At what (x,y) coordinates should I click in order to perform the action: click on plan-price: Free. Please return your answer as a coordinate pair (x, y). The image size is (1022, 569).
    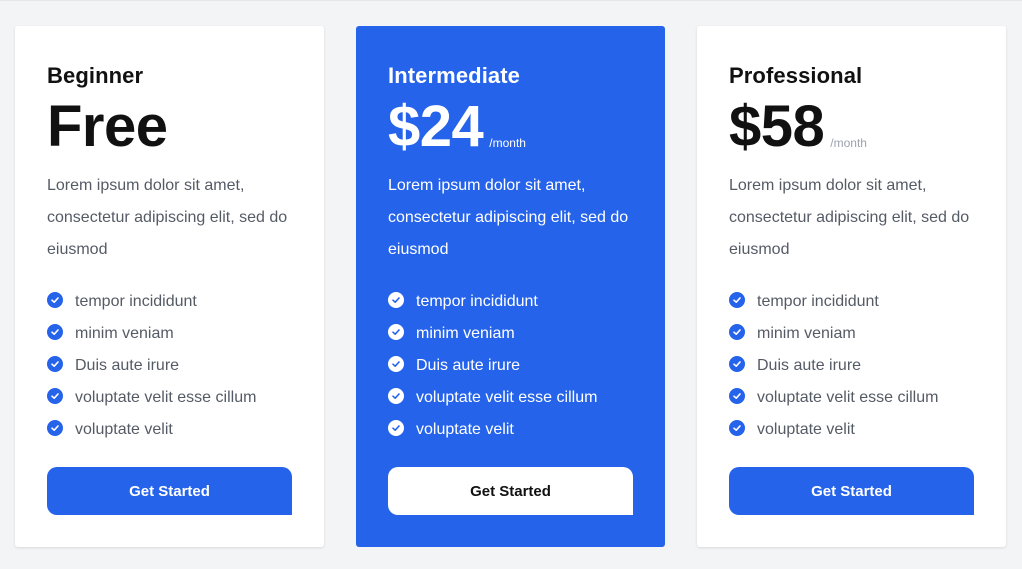
    Looking at the image, I should click on (107, 126).